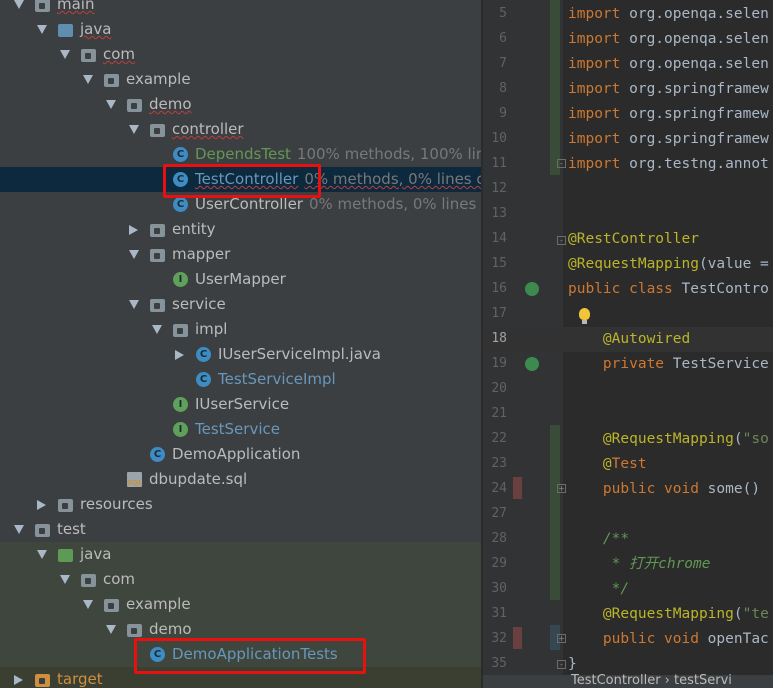  I want to click on sql-file-icon: SQL, so click(134, 479).